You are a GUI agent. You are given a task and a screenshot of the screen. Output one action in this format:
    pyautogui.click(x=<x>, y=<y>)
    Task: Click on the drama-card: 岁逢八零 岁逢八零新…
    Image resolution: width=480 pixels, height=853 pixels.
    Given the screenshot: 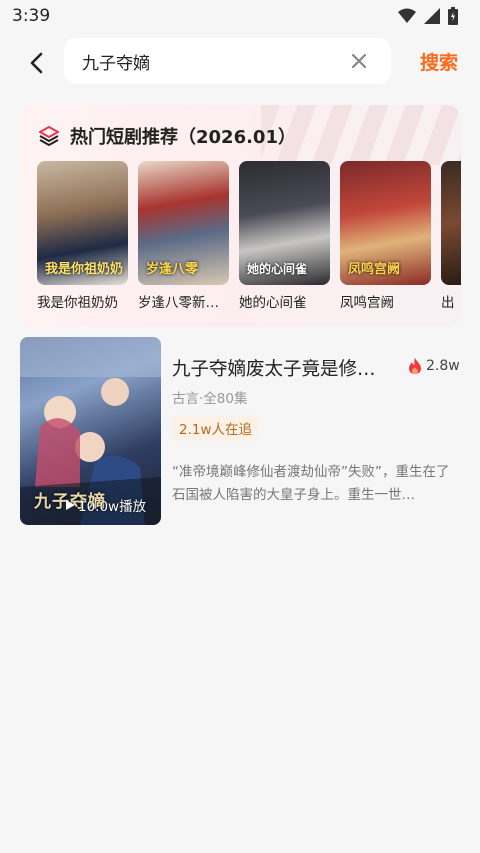 What is the action you would take?
    pyautogui.click(x=183, y=236)
    